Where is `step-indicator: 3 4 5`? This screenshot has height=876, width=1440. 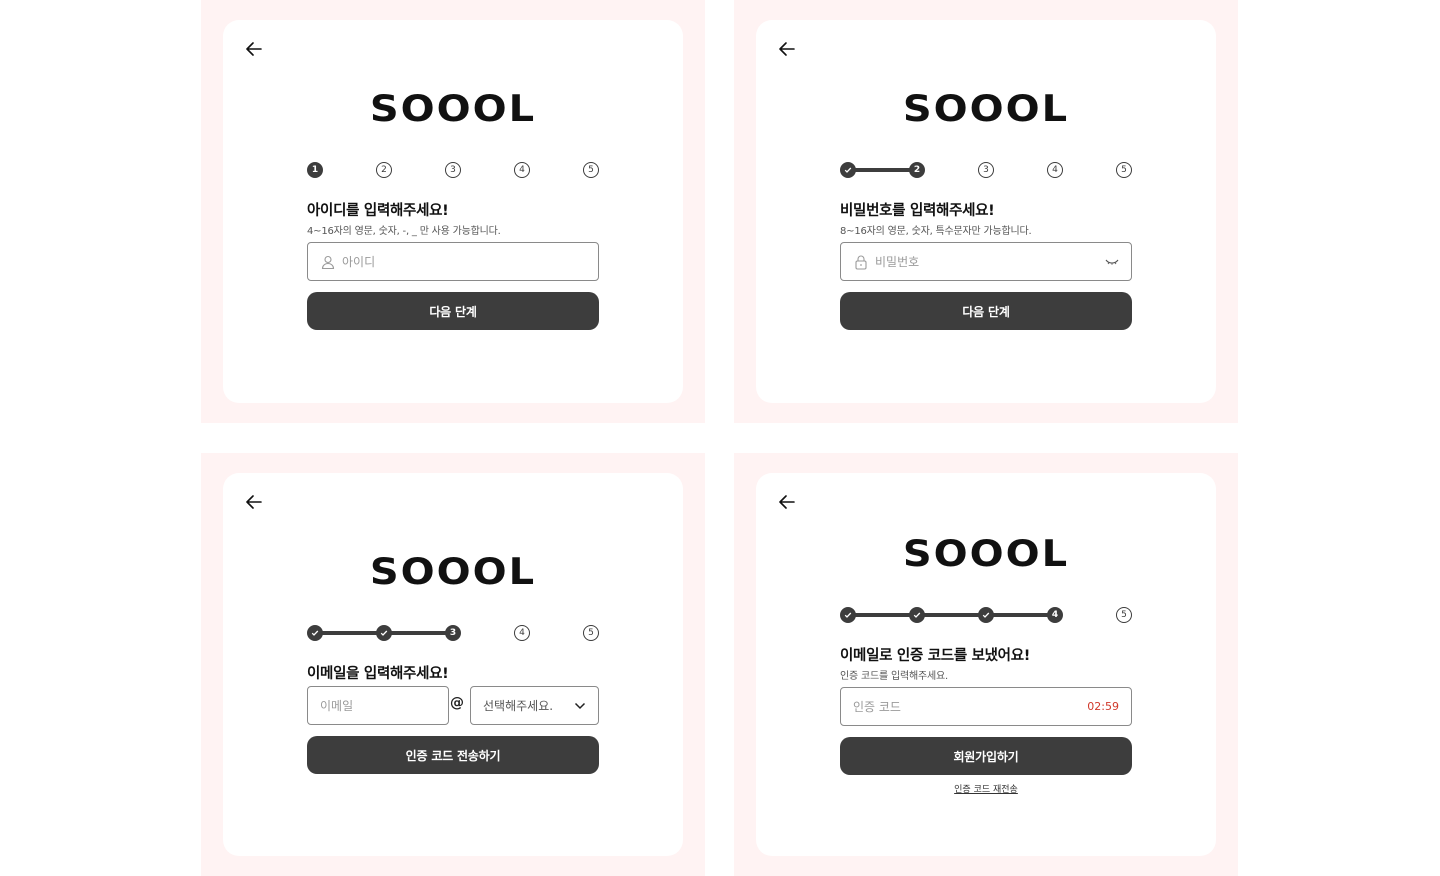 step-indicator: 3 4 5 is located at coordinates (453, 633).